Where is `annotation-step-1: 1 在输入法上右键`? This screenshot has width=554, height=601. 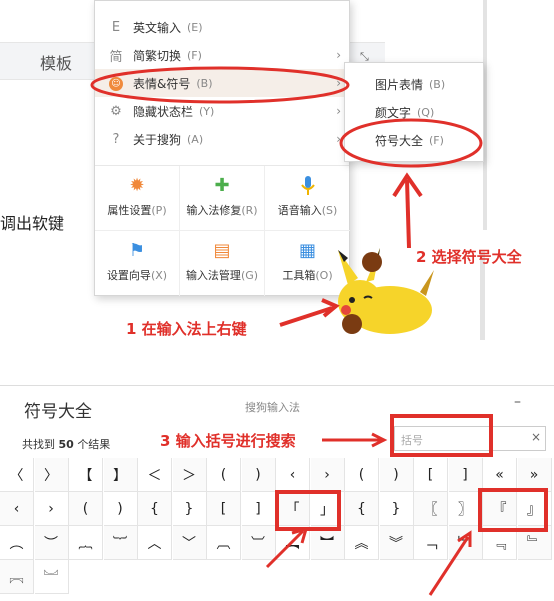
annotation-step-1: 1 在输入法上右键 is located at coordinates (186, 329).